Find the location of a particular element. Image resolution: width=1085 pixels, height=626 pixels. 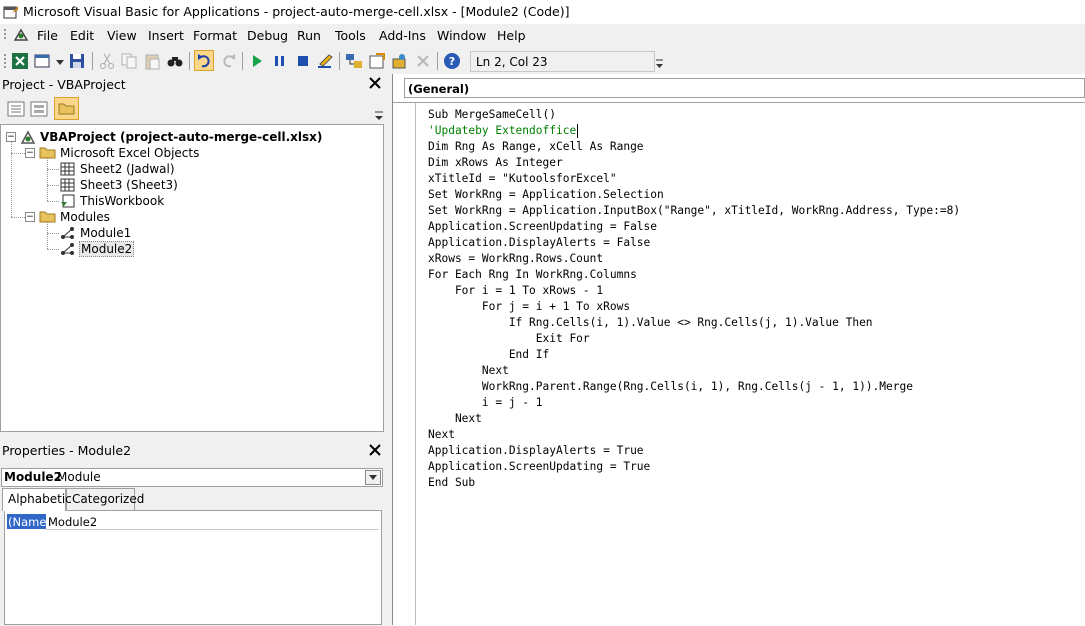

vba-logo-icon is located at coordinates (21, 35).